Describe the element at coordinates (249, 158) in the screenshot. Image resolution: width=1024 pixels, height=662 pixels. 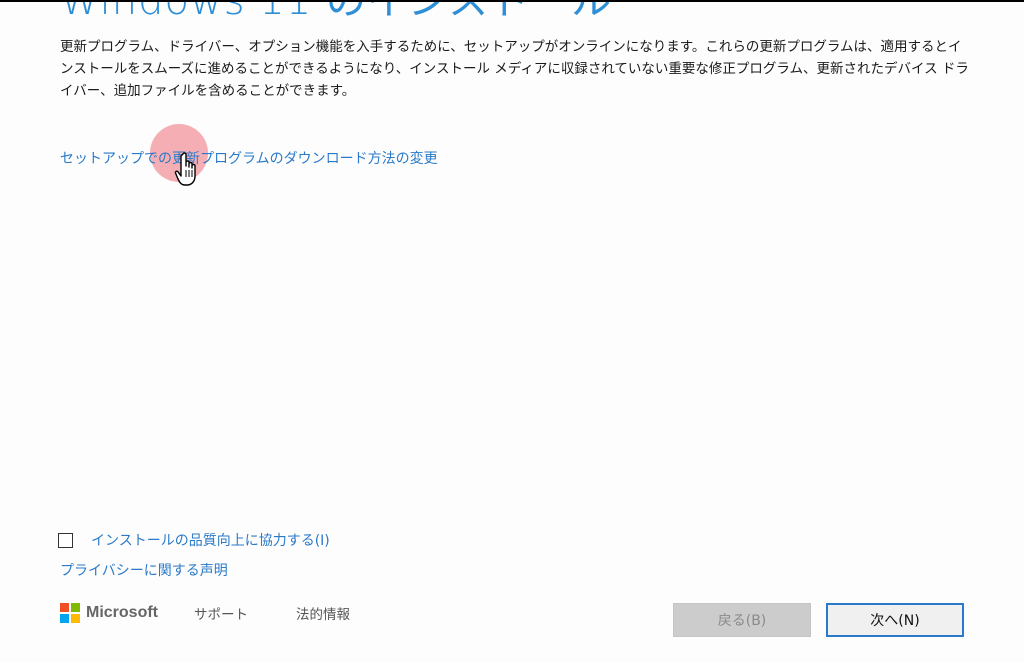
I see `change-update-download-link: セットアップでの更新プログラムのダウンロード方法の変更` at that location.